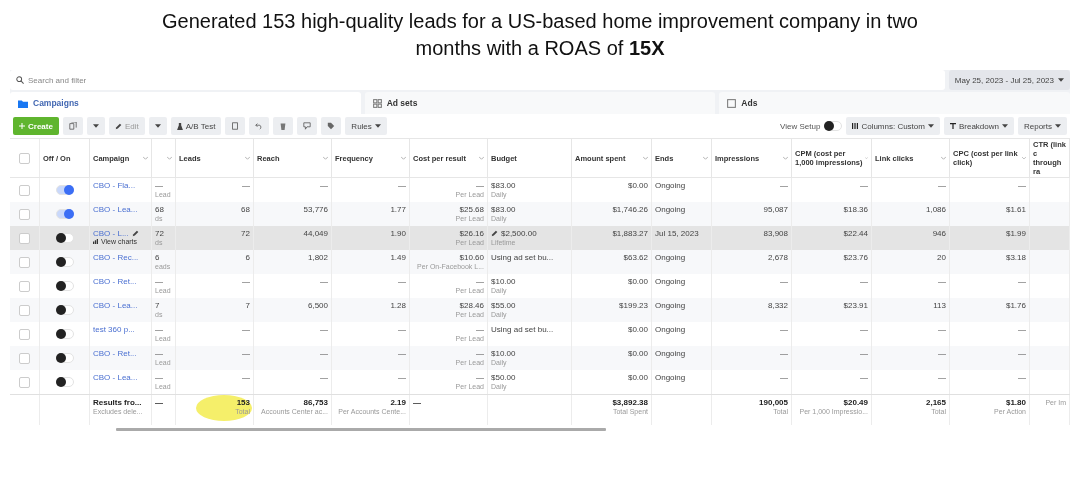 The height and width of the screenshot is (500, 1080). Describe the element at coordinates (978, 126) in the screenshot. I see `breakdown-dropdown: Breakdown` at that location.